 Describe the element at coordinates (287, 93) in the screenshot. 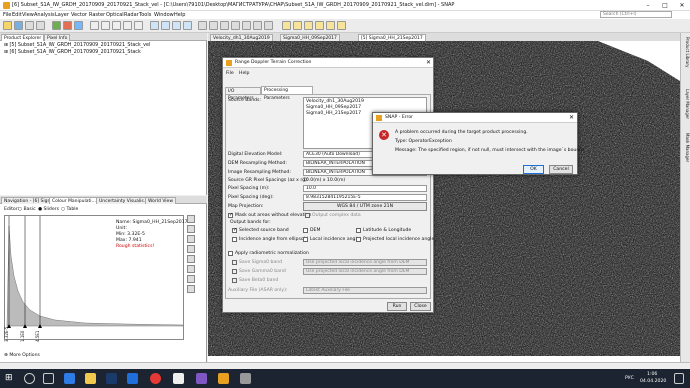

I see `tab-processing-parameters: Processing Parameters` at that location.